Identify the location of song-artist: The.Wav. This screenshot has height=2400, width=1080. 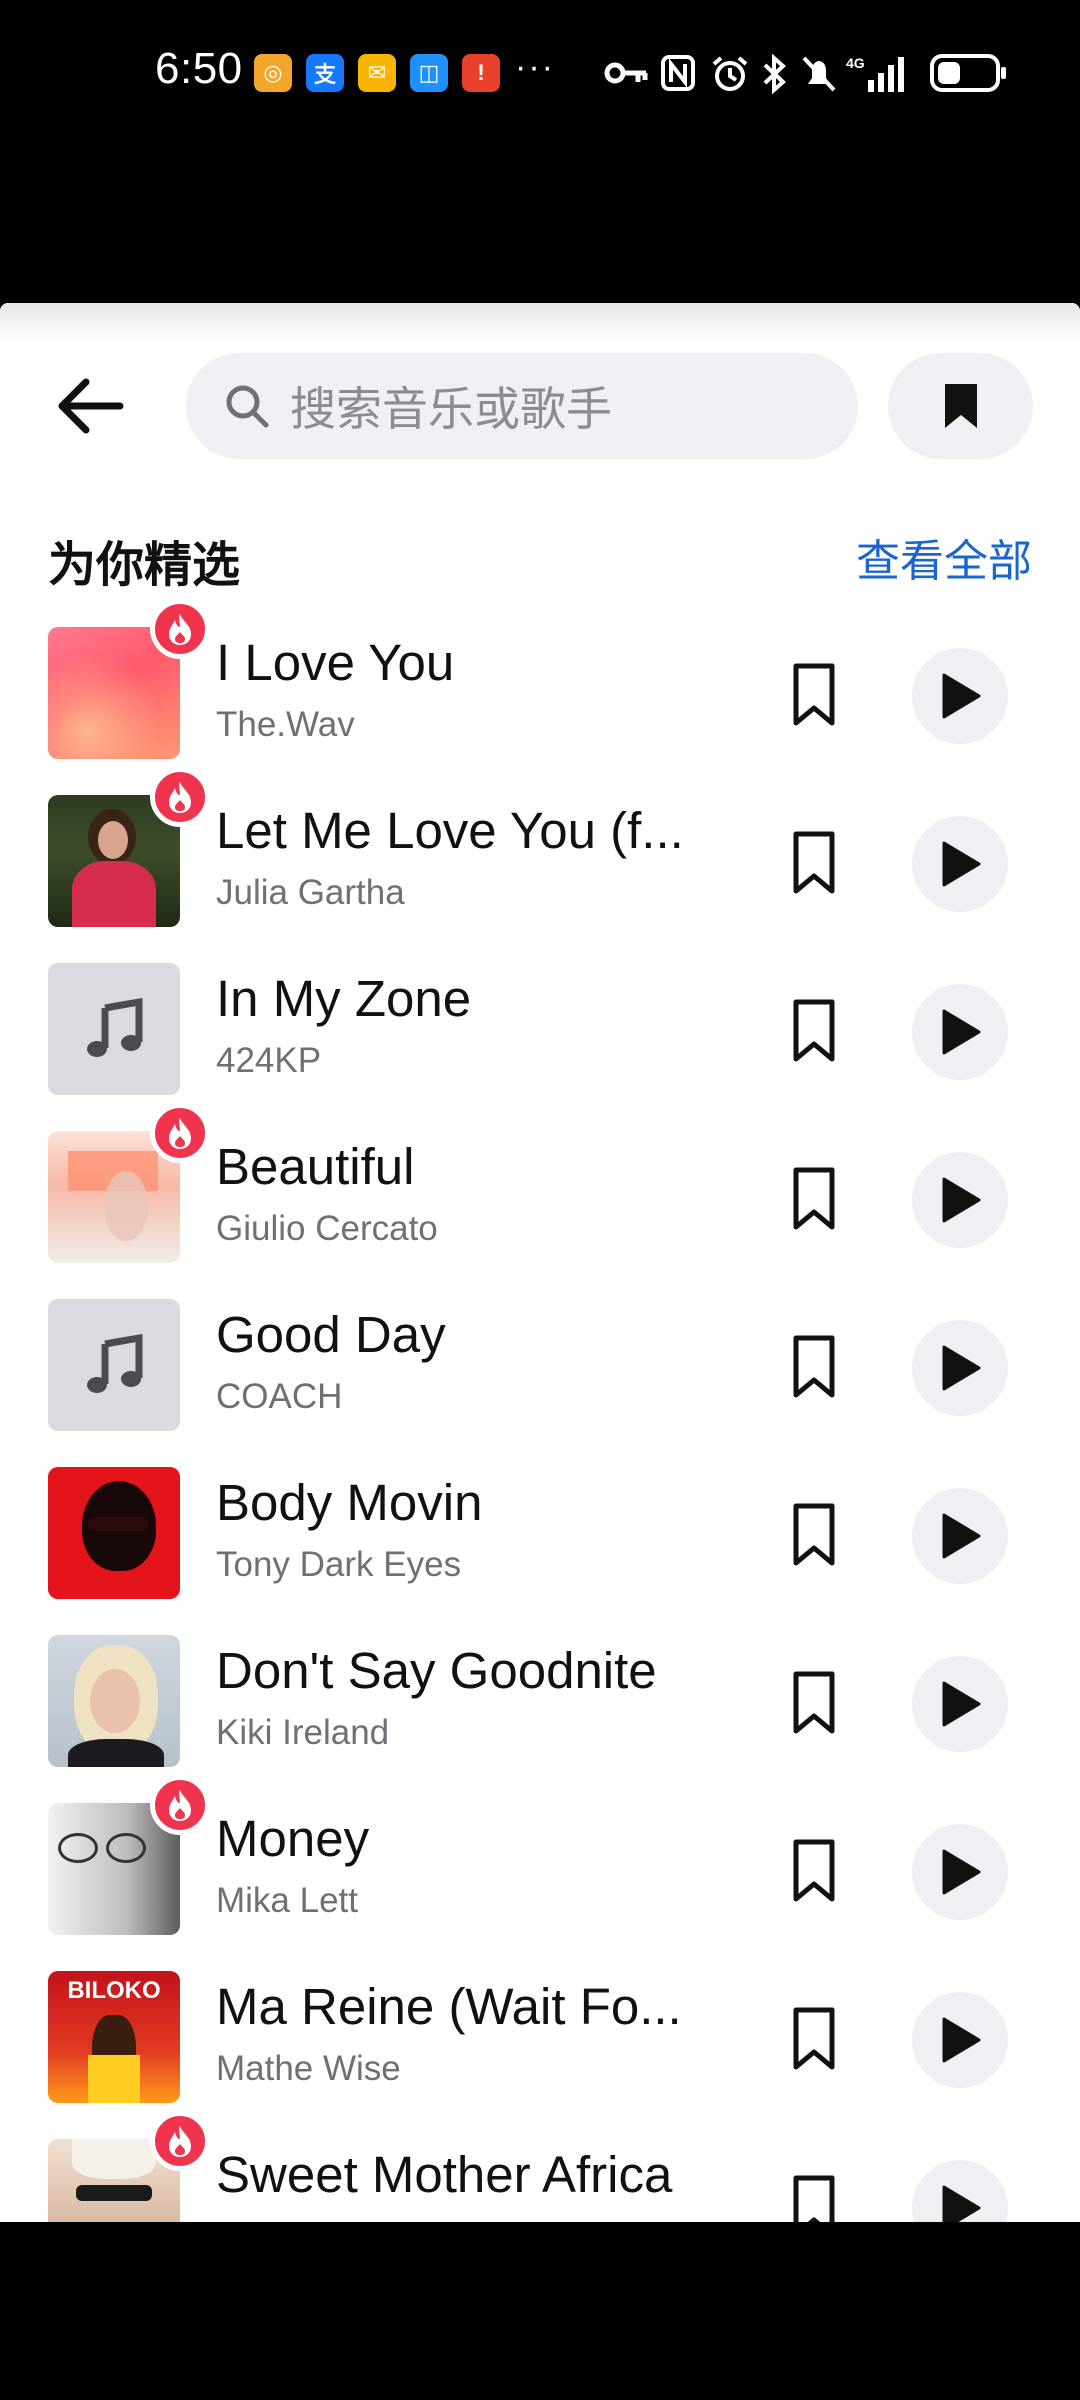
(285, 724).